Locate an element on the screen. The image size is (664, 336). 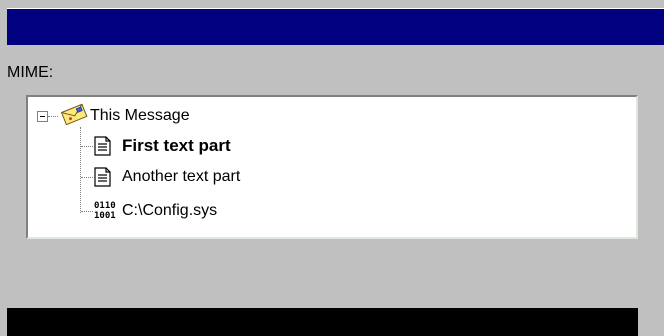
tree-node-child: Another text part is located at coordinates (228, 177).